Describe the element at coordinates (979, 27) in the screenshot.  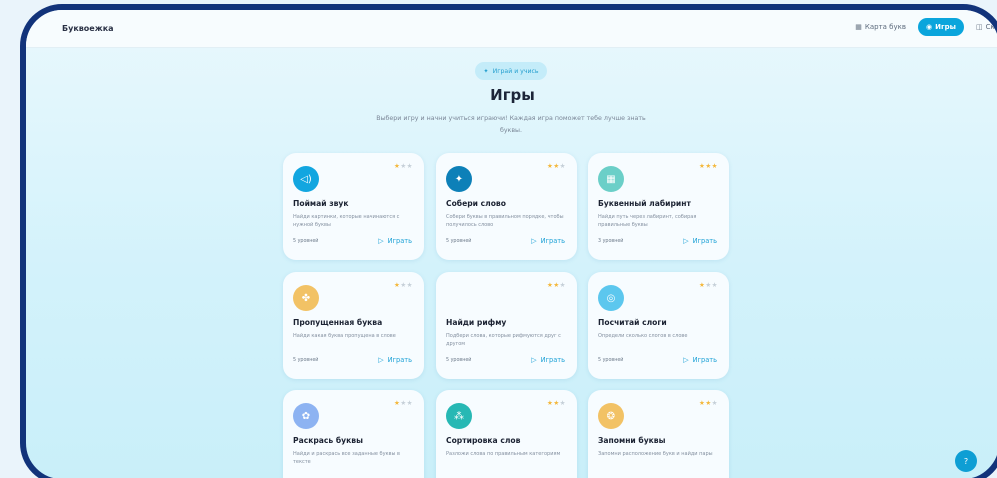
I see `book-icon: ◫` at that location.